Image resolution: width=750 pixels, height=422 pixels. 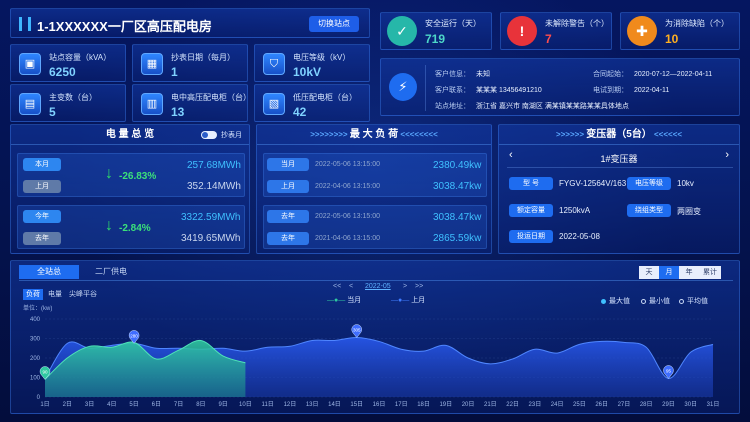 What do you see at coordinates (42, 216) in the screenshot?
I see `current-year-pill: 今年` at bounding box center [42, 216].